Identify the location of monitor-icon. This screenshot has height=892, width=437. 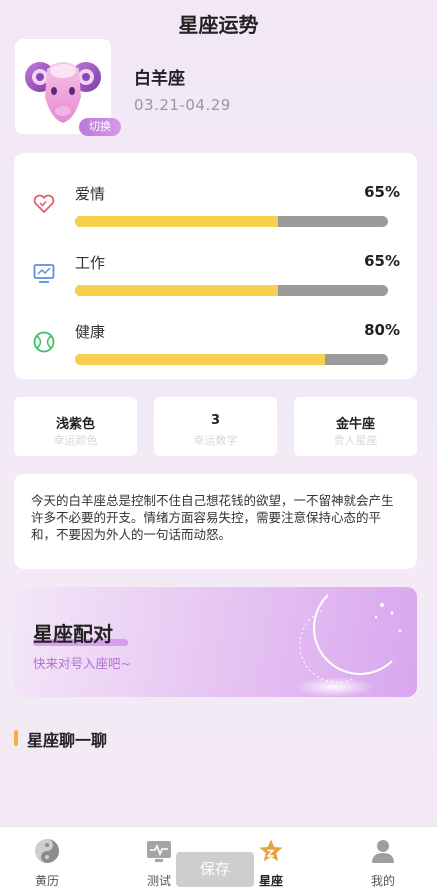
(44, 273).